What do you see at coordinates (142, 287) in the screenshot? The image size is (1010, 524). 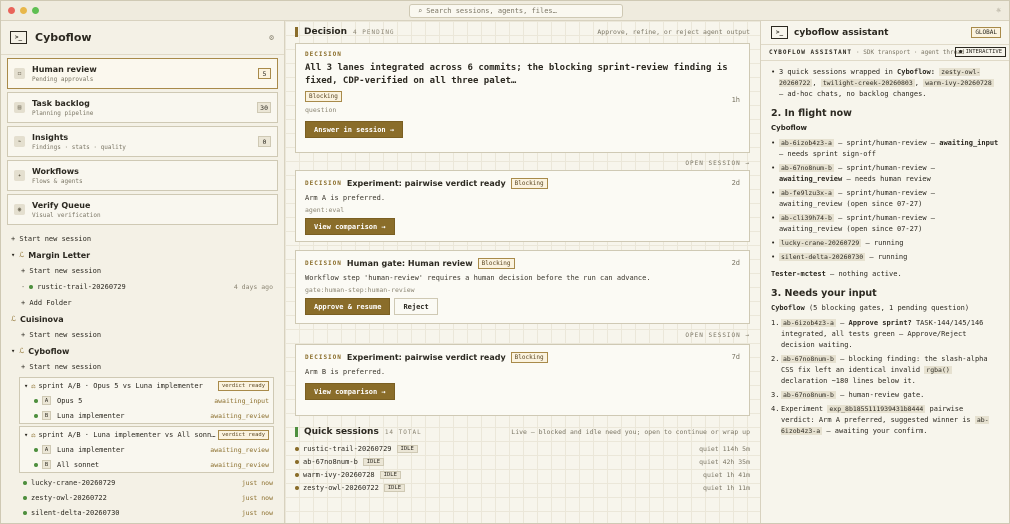 I see `session-item: - rustic-trail-20260729 4 days ago` at bounding box center [142, 287].